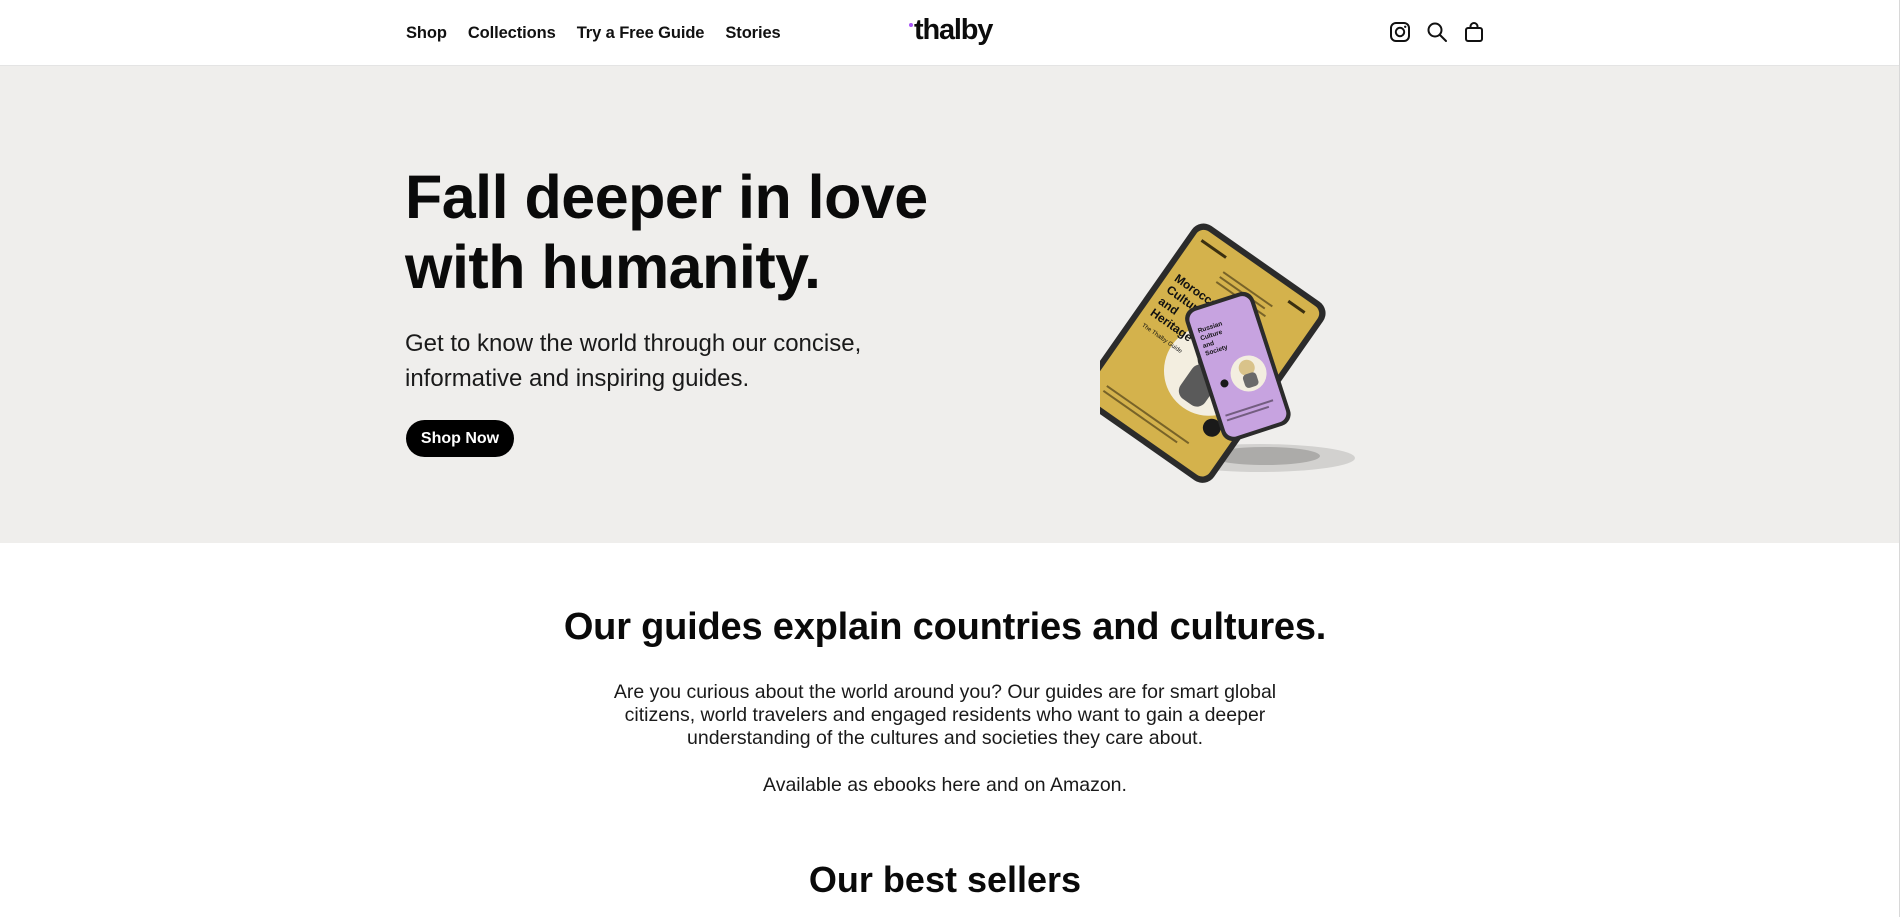  Describe the element at coordinates (641, 33) in the screenshot. I see `nav-try-free-guide: Try a Free Guide` at that location.